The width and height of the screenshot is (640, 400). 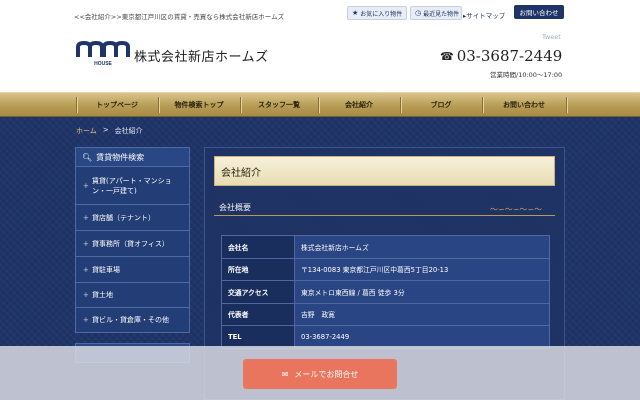 What do you see at coordinates (422, 314) in the screenshot?
I see `table-value: 吉野 政寛` at bounding box center [422, 314].